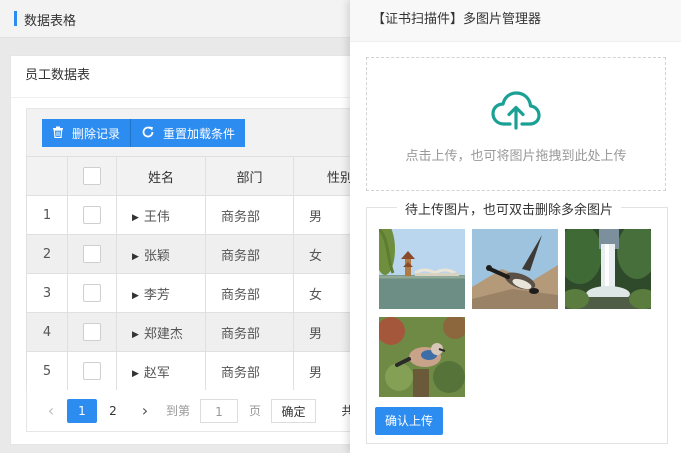 Image resolution: width=681 pixels, height=453 pixels. I want to click on select-all-cell, so click(92, 176).